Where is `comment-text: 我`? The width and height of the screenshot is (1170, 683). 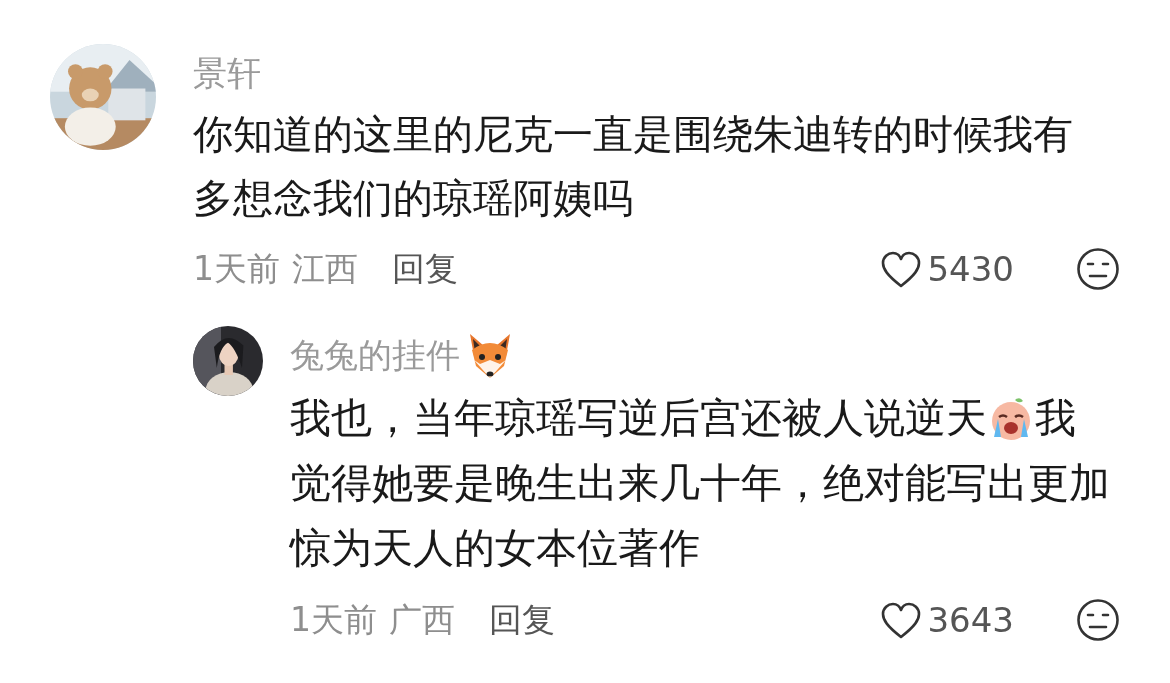 comment-text: 我 is located at coordinates (1055, 418).